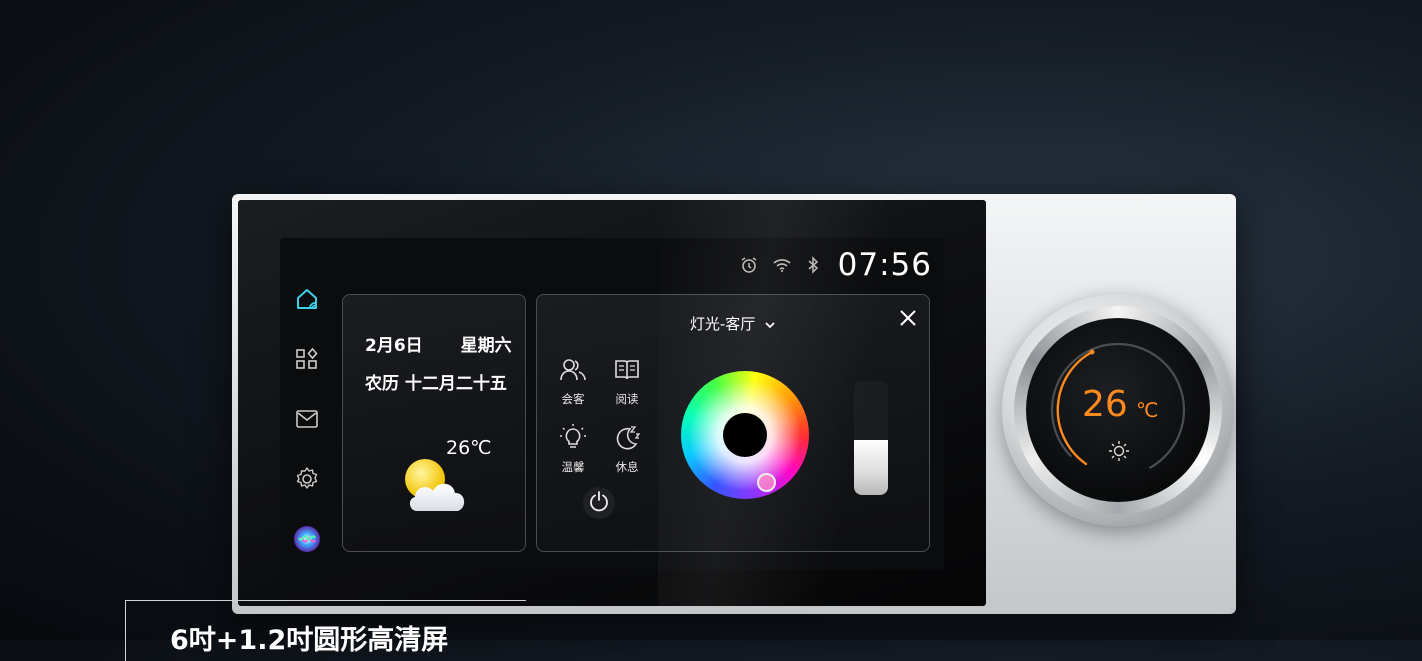  Describe the element at coordinates (1147, 410) in the screenshot. I see `knob-unit: ℃` at that location.